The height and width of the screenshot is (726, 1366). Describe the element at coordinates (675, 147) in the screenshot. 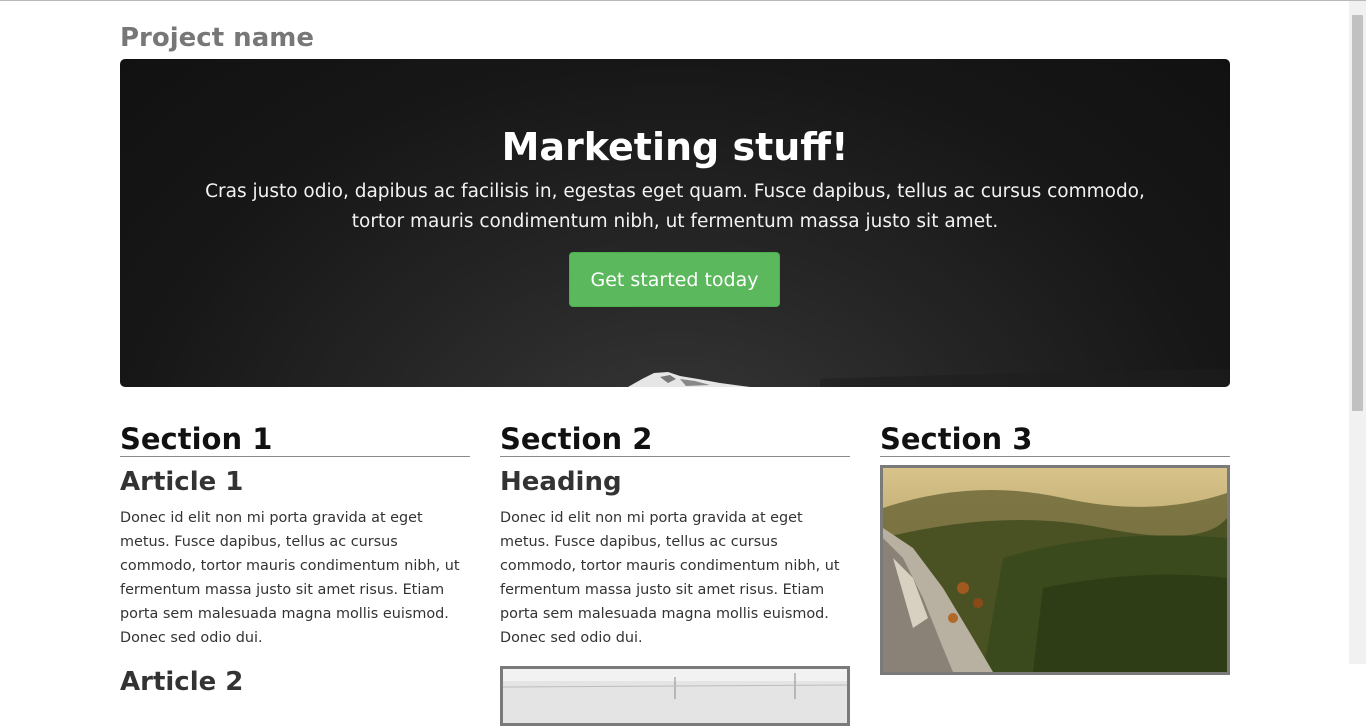

I see `hero-title: Marketing stuff!` at that location.